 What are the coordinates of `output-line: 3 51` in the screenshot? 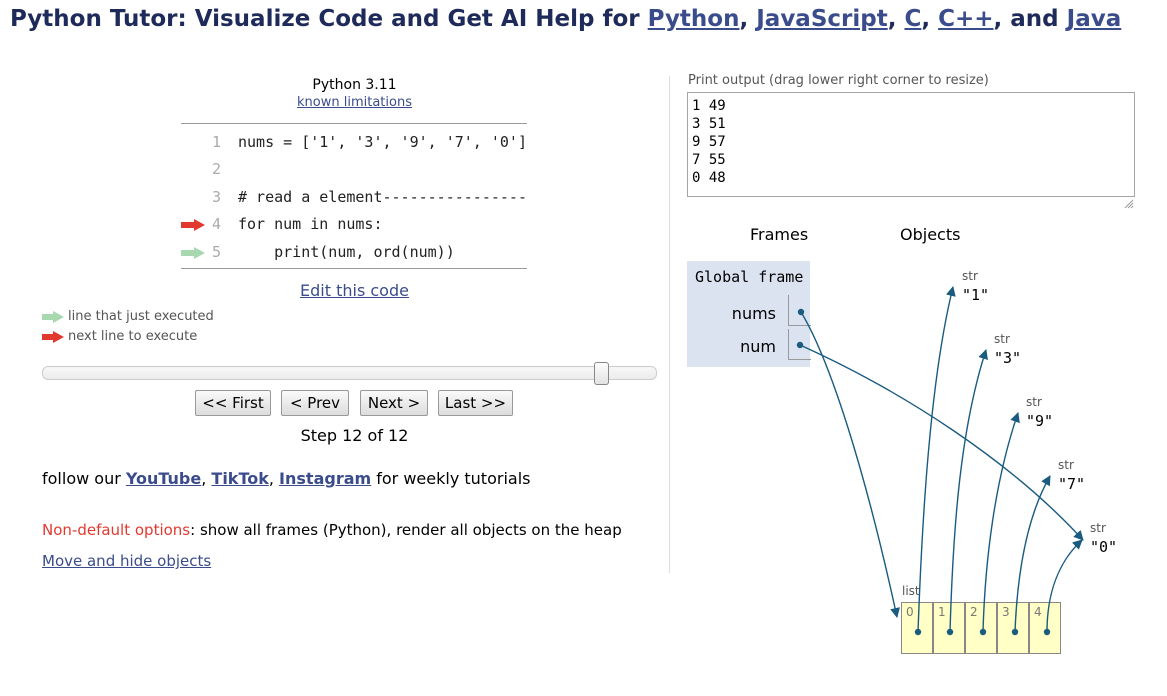 It's located at (709, 124).